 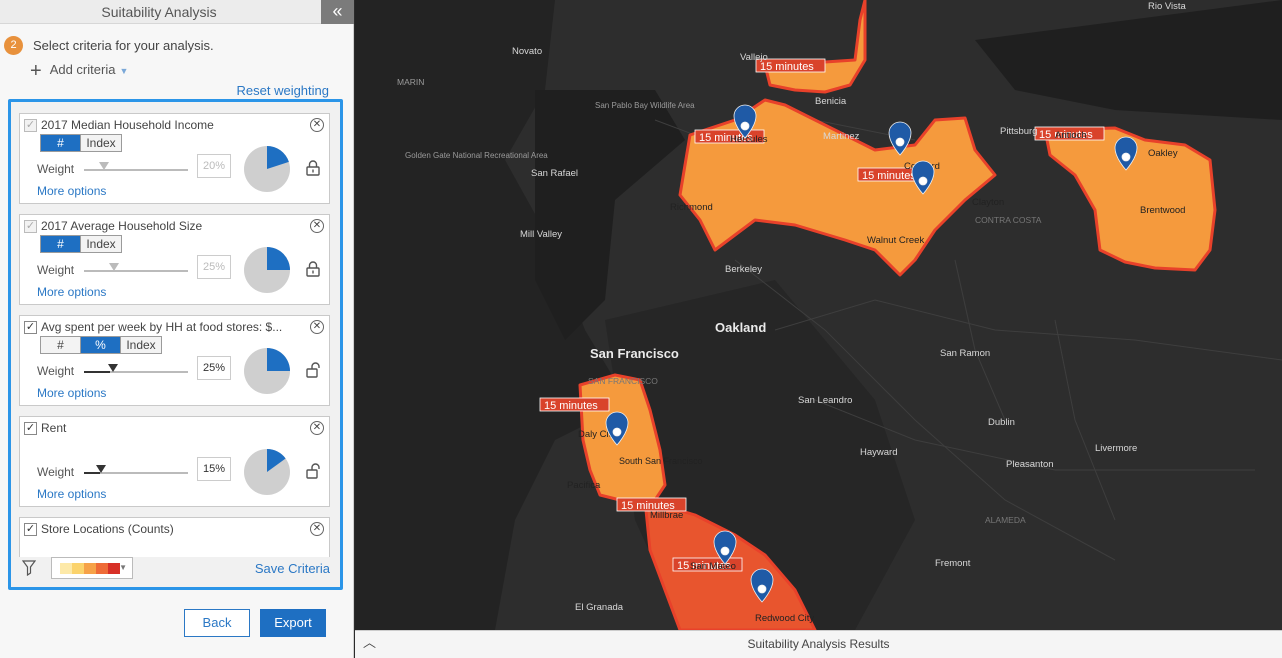 I want to click on place-label: Berkeley, so click(x=743, y=269).